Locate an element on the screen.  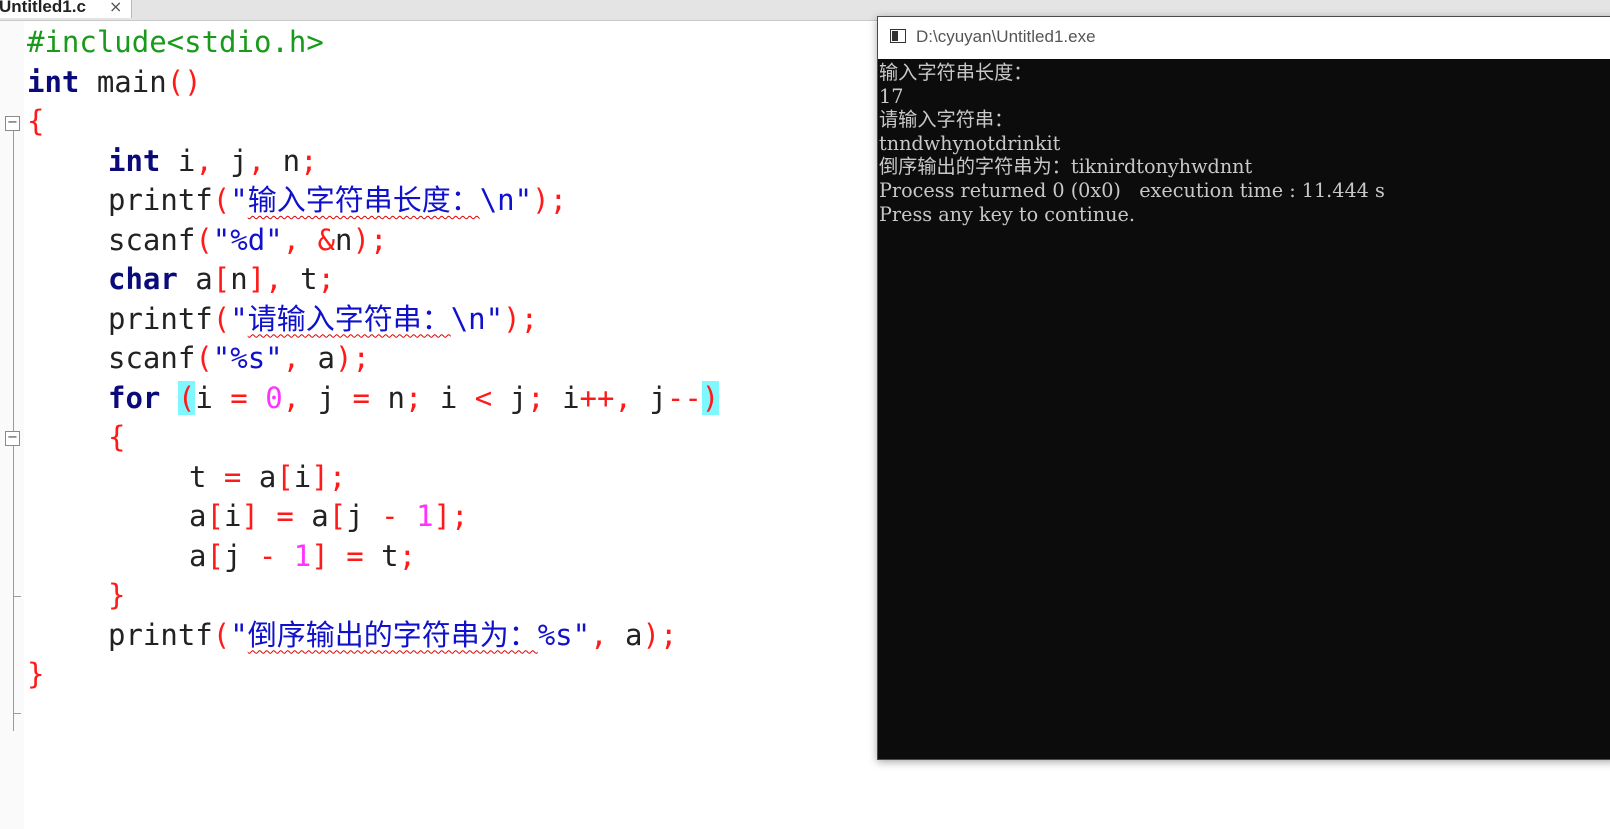
code-token: 请输入字符串： is located at coordinates (349, 318).